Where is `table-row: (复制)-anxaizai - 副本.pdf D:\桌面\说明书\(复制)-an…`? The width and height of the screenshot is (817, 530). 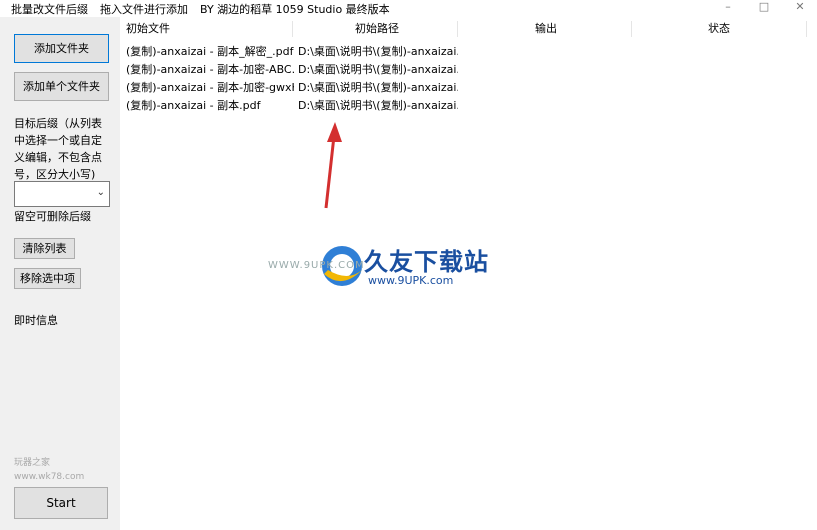
table-row: (复制)-anxaizai - 副本.pdf D:\桌面\说明书\(复制)-an… is located at coordinates (468, 105).